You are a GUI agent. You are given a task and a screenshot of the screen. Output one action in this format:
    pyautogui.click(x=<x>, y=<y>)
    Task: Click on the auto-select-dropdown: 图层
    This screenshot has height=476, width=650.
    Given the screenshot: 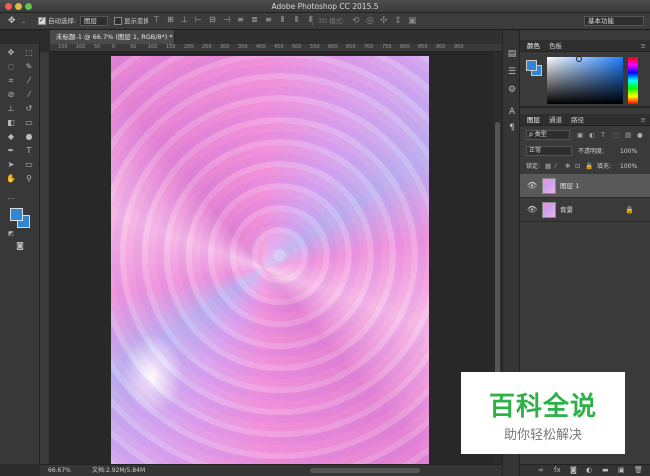 What is the action you would take?
    pyautogui.click(x=94, y=21)
    